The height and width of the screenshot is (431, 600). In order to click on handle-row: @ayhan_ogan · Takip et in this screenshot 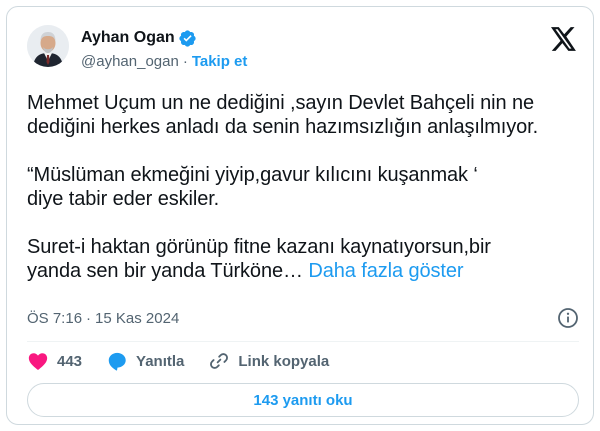, I will do `click(164, 61)`.